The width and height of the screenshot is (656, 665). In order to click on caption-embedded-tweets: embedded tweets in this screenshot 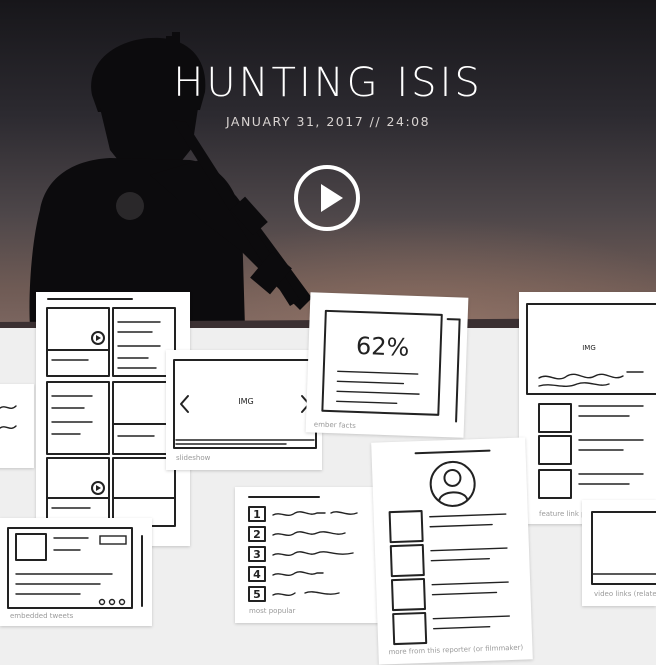, I will do `click(41, 616)`.